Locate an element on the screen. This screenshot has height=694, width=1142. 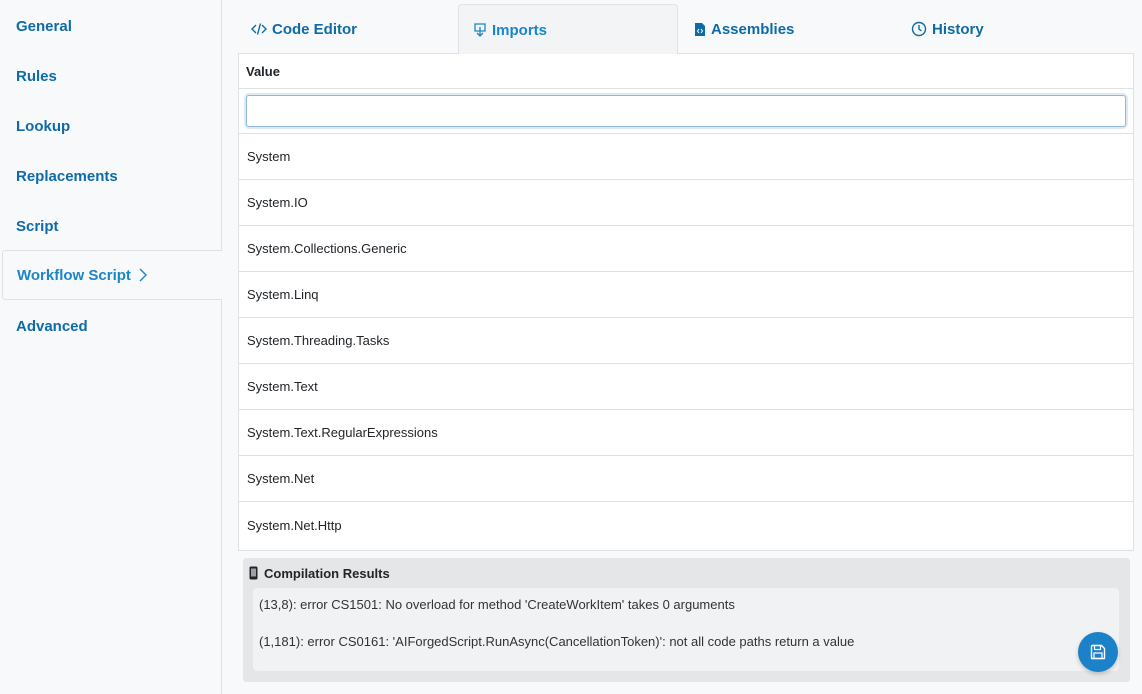
clock-icon is located at coordinates (919, 29).